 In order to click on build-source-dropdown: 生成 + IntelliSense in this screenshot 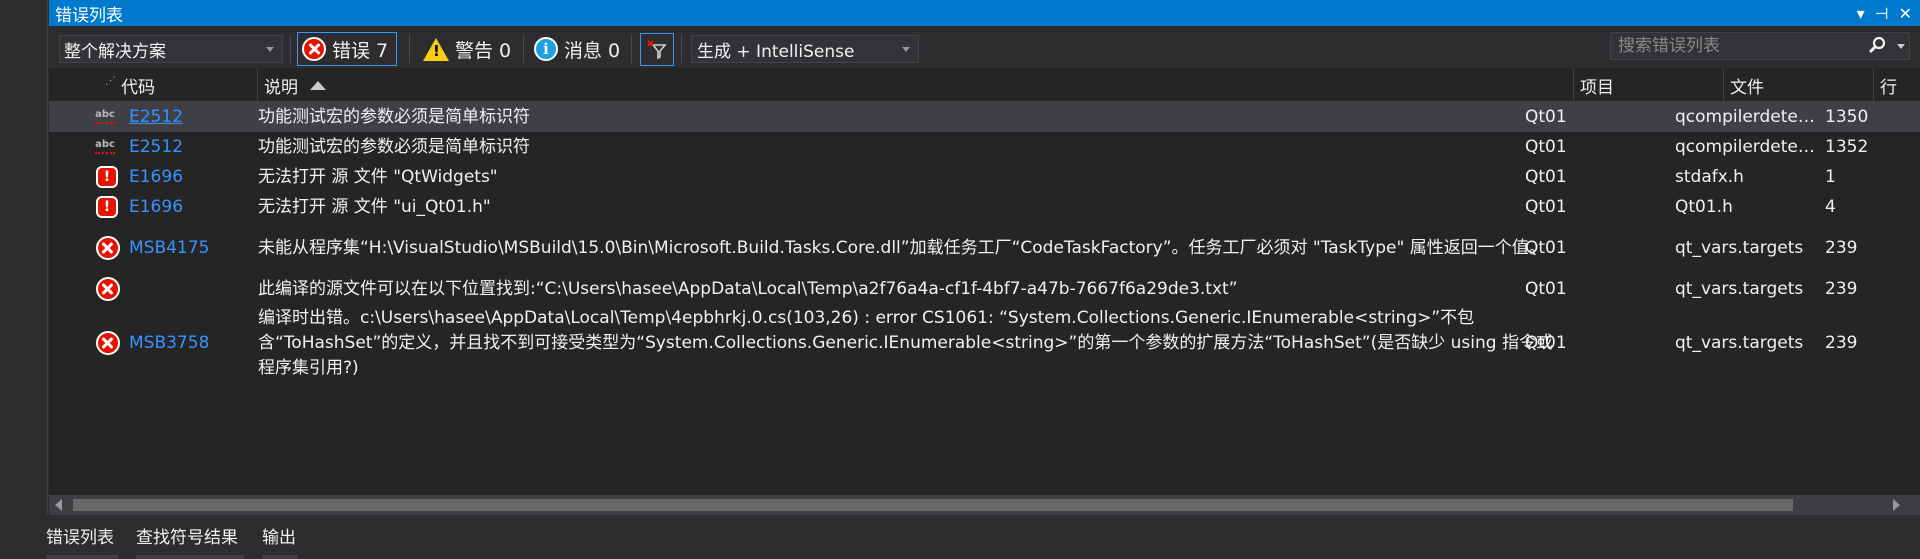, I will do `click(805, 49)`.